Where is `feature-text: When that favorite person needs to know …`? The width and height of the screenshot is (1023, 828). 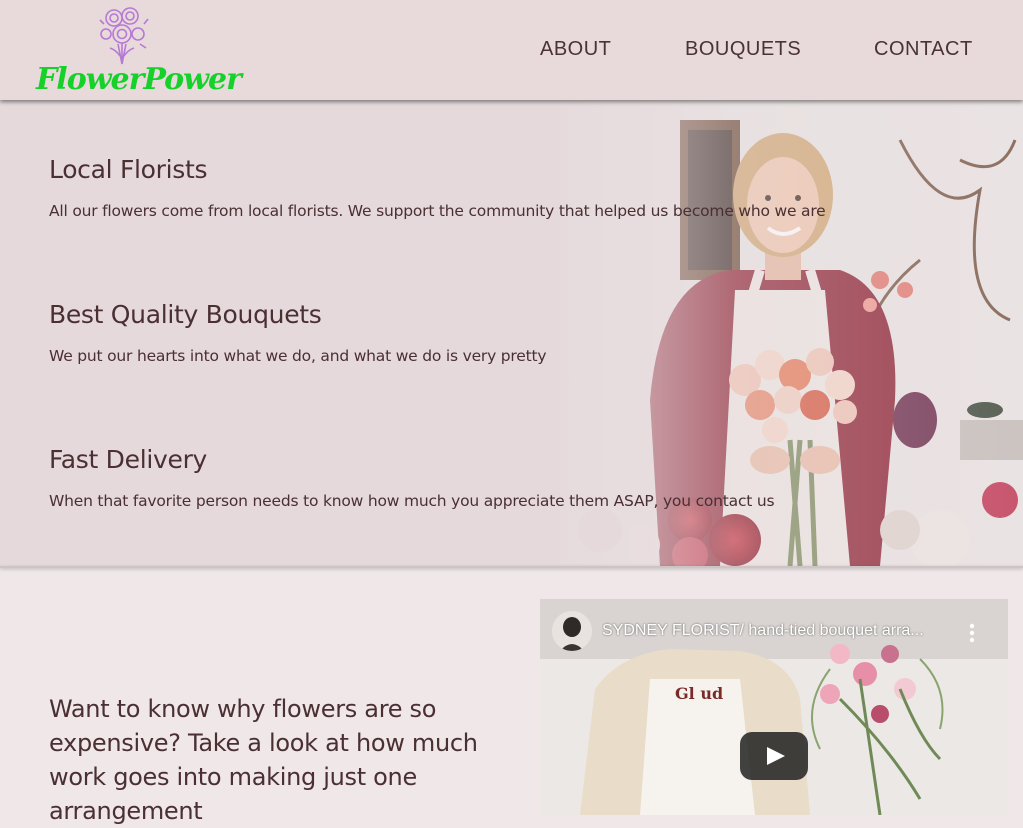
feature-text: When that favorite person needs to know … is located at coordinates (412, 501).